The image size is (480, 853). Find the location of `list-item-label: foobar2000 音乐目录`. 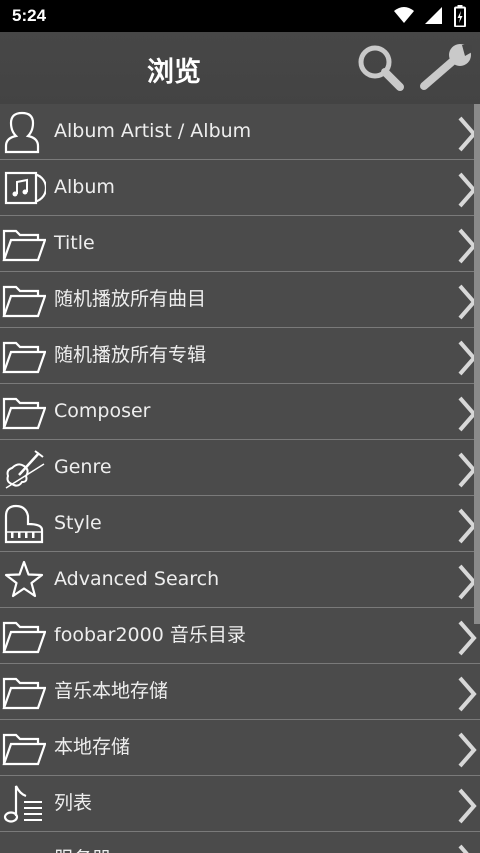

list-item-label: foobar2000 音乐目录 is located at coordinates (150, 635).